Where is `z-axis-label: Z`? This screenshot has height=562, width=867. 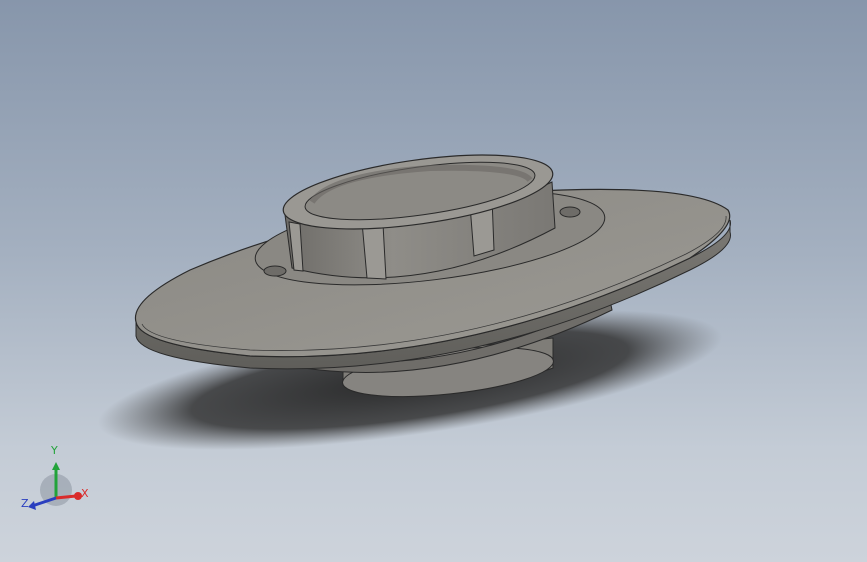
z-axis-label: Z is located at coordinates (25, 503).